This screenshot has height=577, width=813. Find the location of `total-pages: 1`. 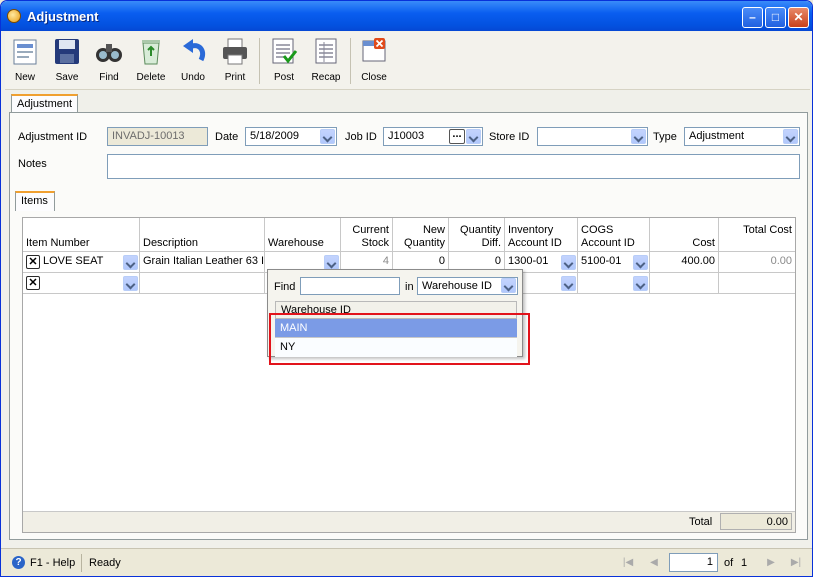

total-pages: 1 is located at coordinates (744, 563).